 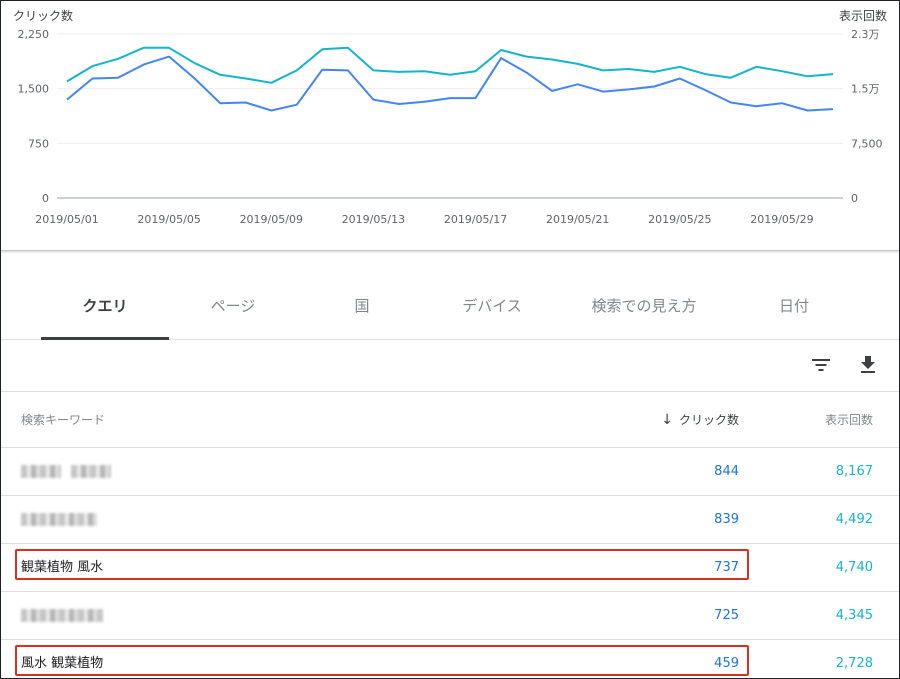 What do you see at coordinates (726, 519) in the screenshot?
I see `clicks-cell: 839` at bounding box center [726, 519].